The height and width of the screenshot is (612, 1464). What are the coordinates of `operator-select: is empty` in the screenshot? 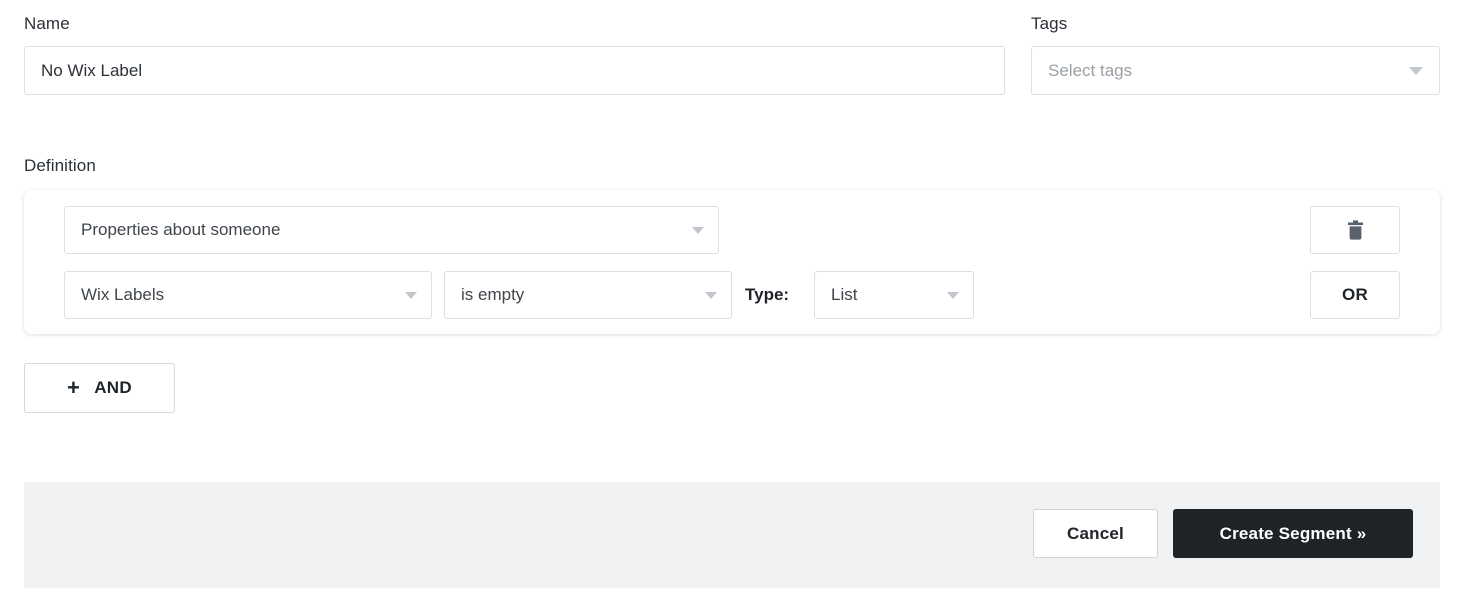 It's located at (588, 295).